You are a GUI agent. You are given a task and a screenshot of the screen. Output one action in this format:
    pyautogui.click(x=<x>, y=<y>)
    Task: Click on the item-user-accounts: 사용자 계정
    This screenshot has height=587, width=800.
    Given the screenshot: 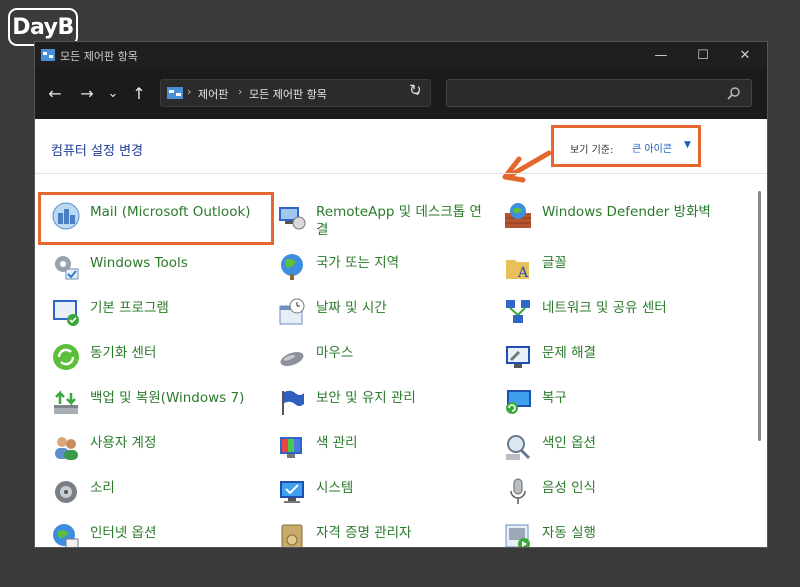 What is the action you would take?
    pyautogui.click(x=161, y=450)
    